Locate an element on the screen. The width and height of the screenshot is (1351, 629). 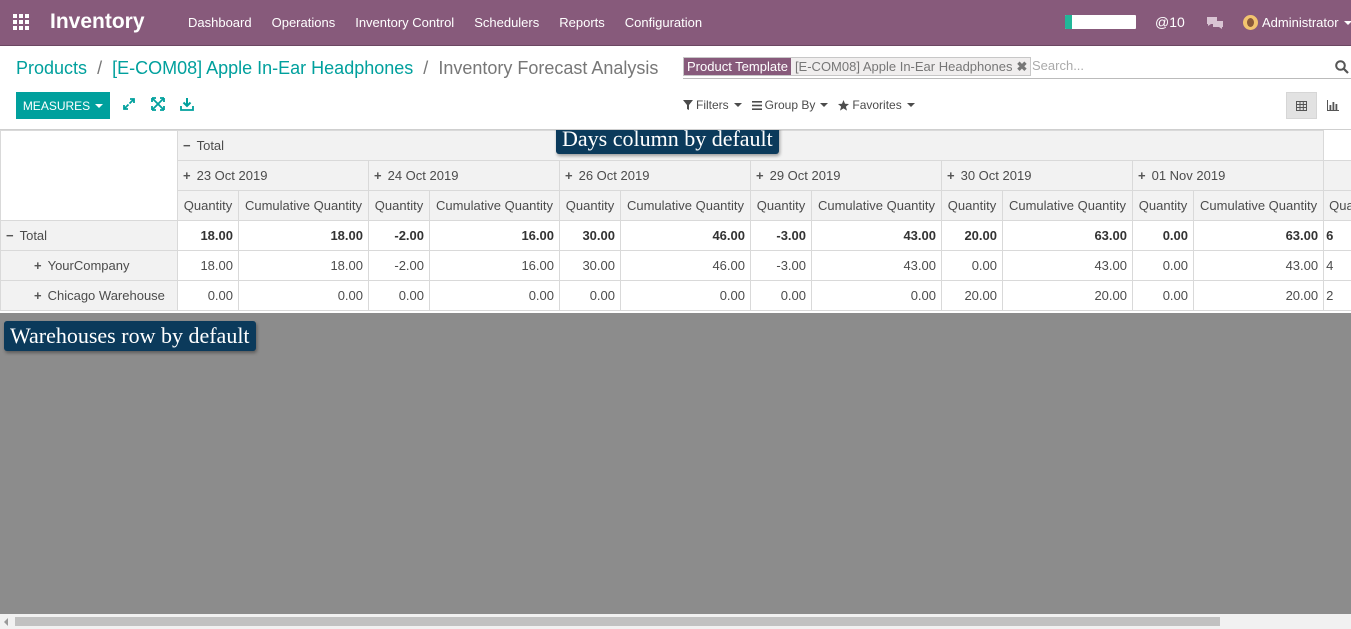
app-brand: Inventory is located at coordinates (97, 22).